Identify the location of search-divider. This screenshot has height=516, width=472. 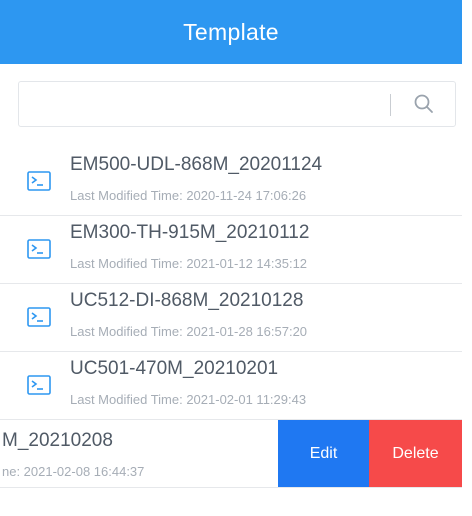
(390, 105).